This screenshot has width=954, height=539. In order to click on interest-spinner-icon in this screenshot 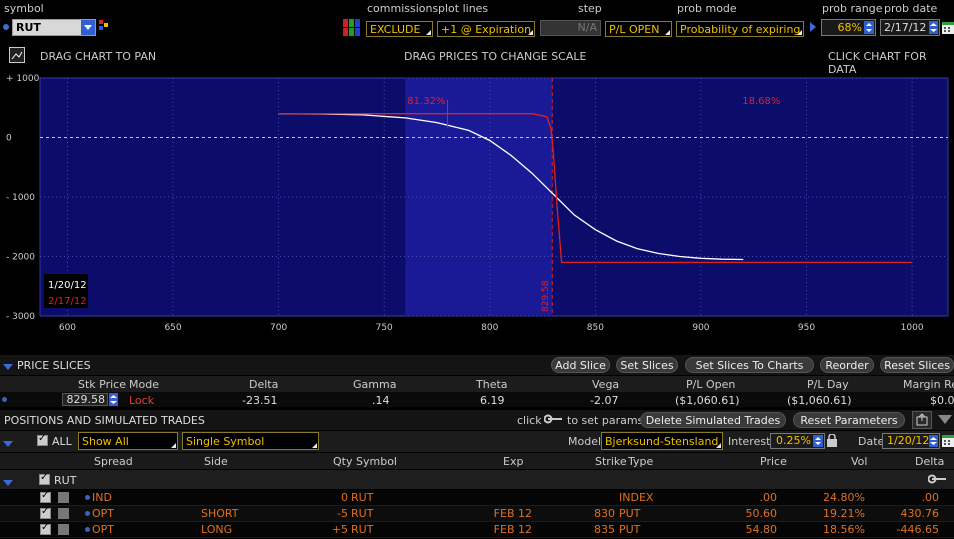, I will do `click(818, 441)`.